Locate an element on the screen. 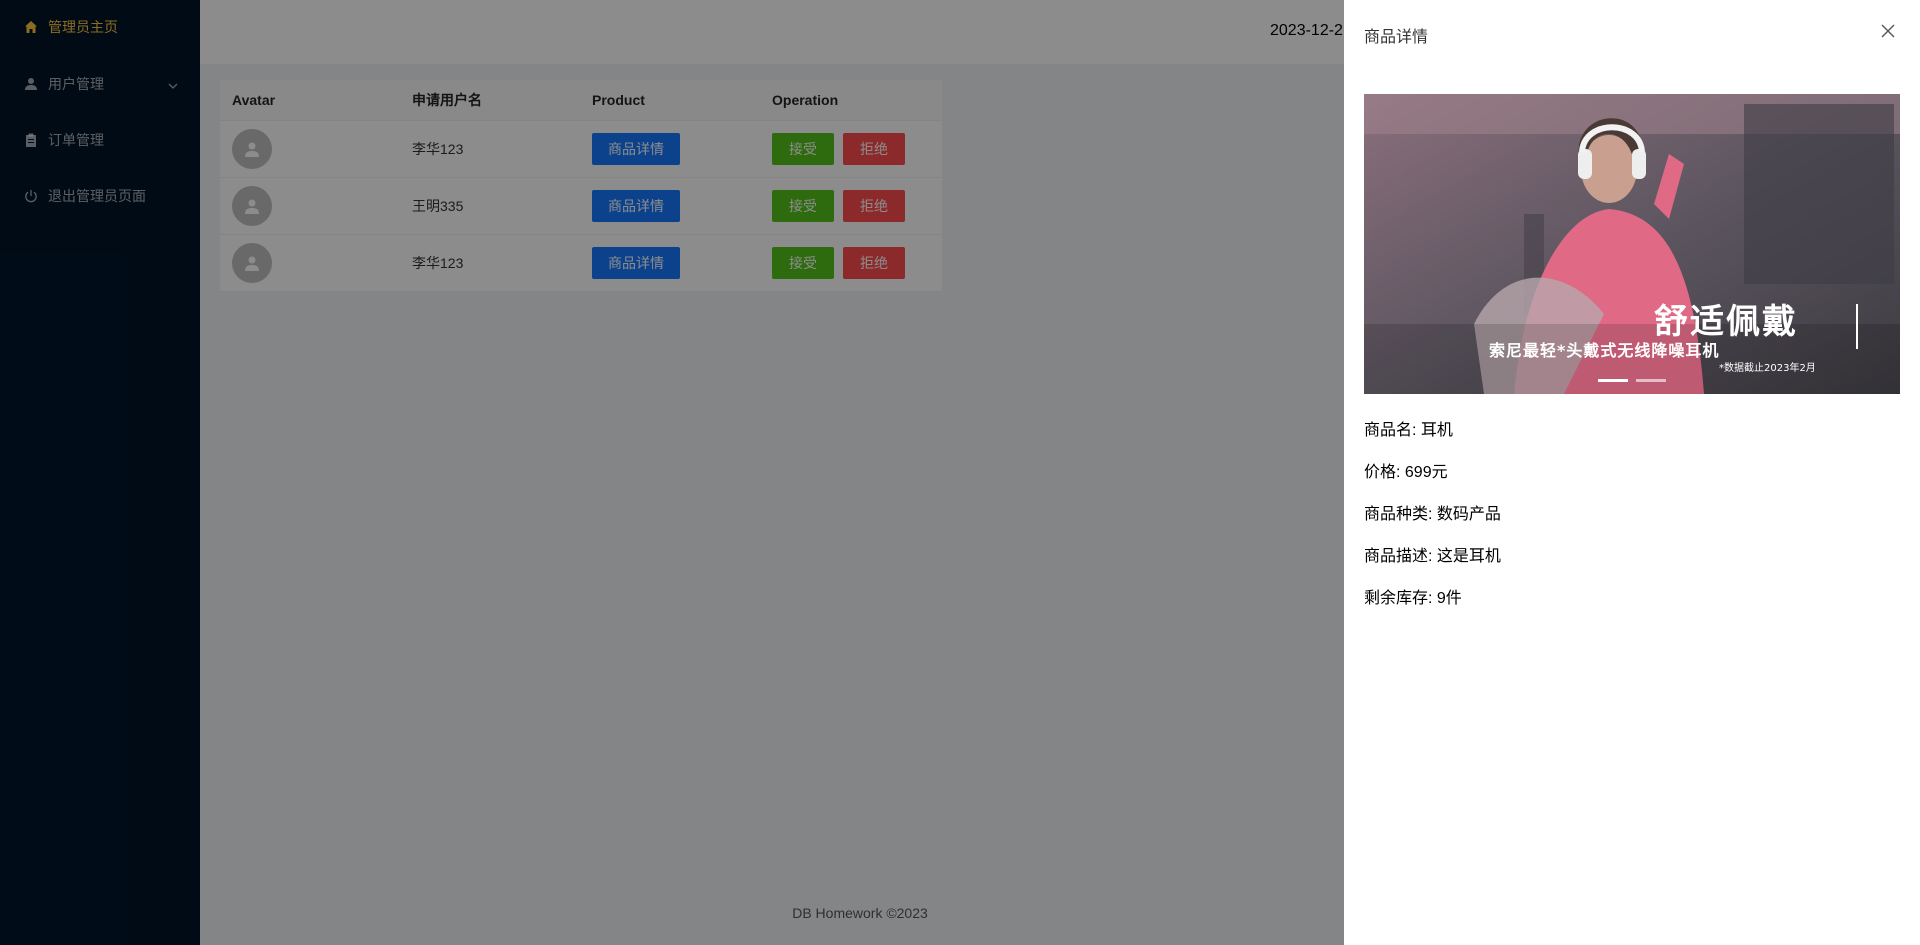 The width and height of the screenshot is (1920, 945). drawer-title: 商品详情 is located at coordinates (1396, 37).